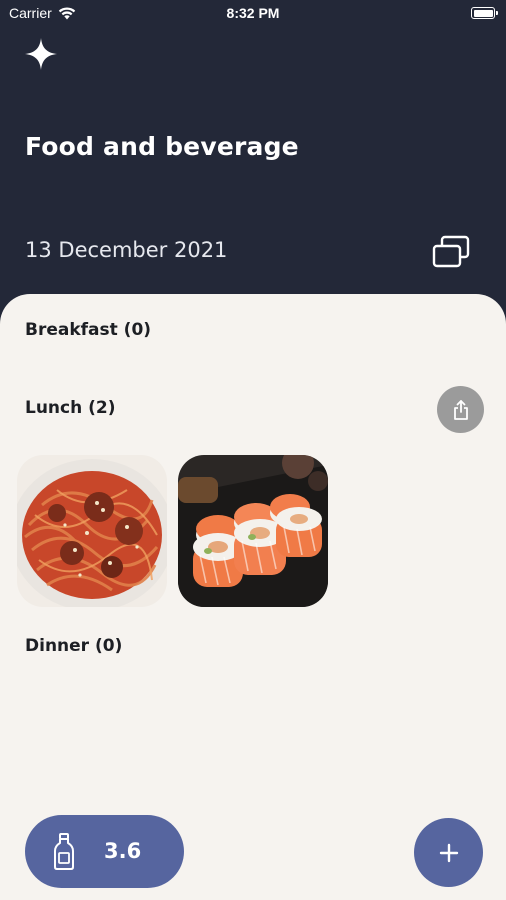 The height and width of the screenshot is (900, 506). I want to click on add-meal-button, so click(448, 852).